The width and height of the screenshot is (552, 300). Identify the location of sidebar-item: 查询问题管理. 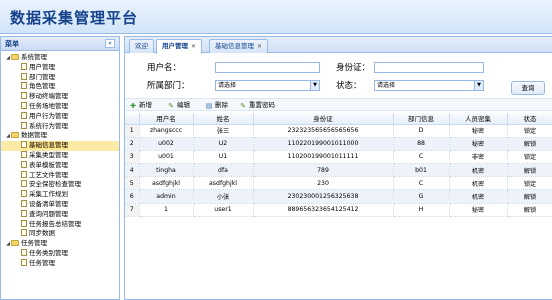
(60, 214).